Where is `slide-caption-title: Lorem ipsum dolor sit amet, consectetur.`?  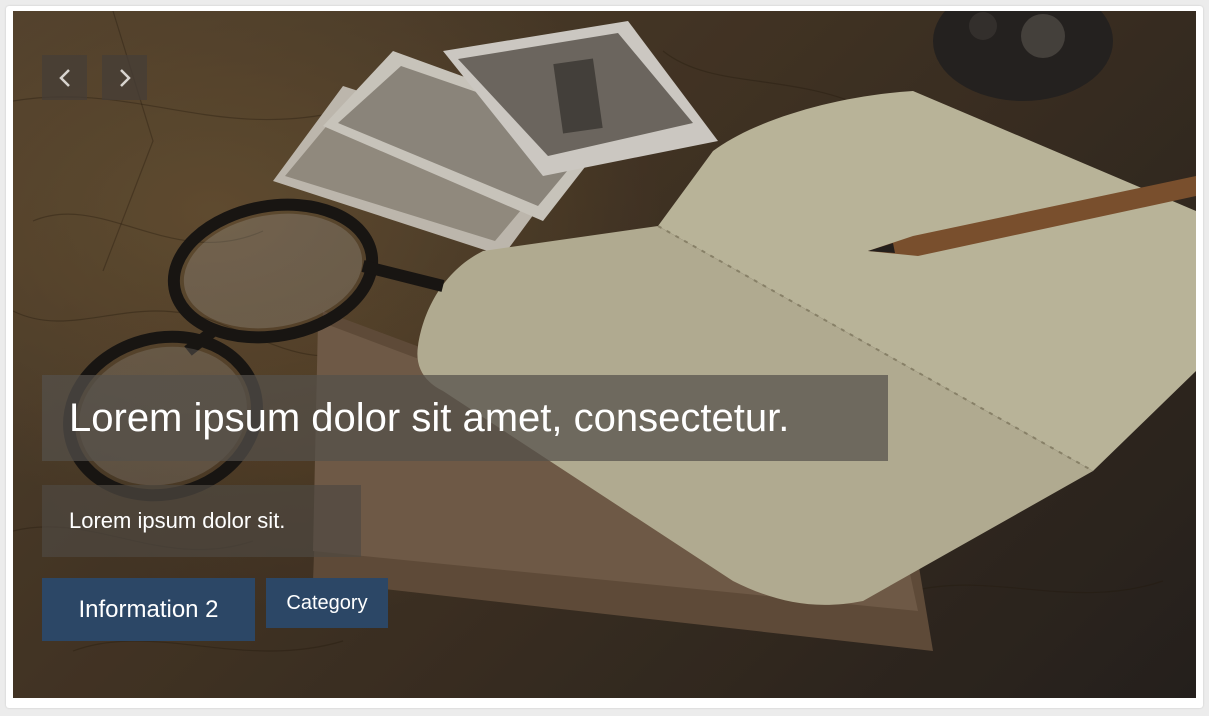 slide-caption-title: Lorem ipsum dolor sit amet, consectetur. is located at coordinates (465, 418).